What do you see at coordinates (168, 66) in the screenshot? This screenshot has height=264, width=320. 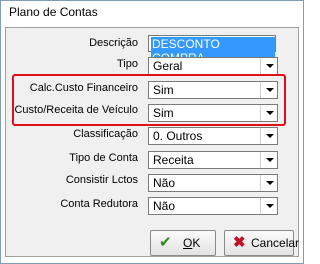 I see `tipo-value: Geral` at bounding box center [168, 66].